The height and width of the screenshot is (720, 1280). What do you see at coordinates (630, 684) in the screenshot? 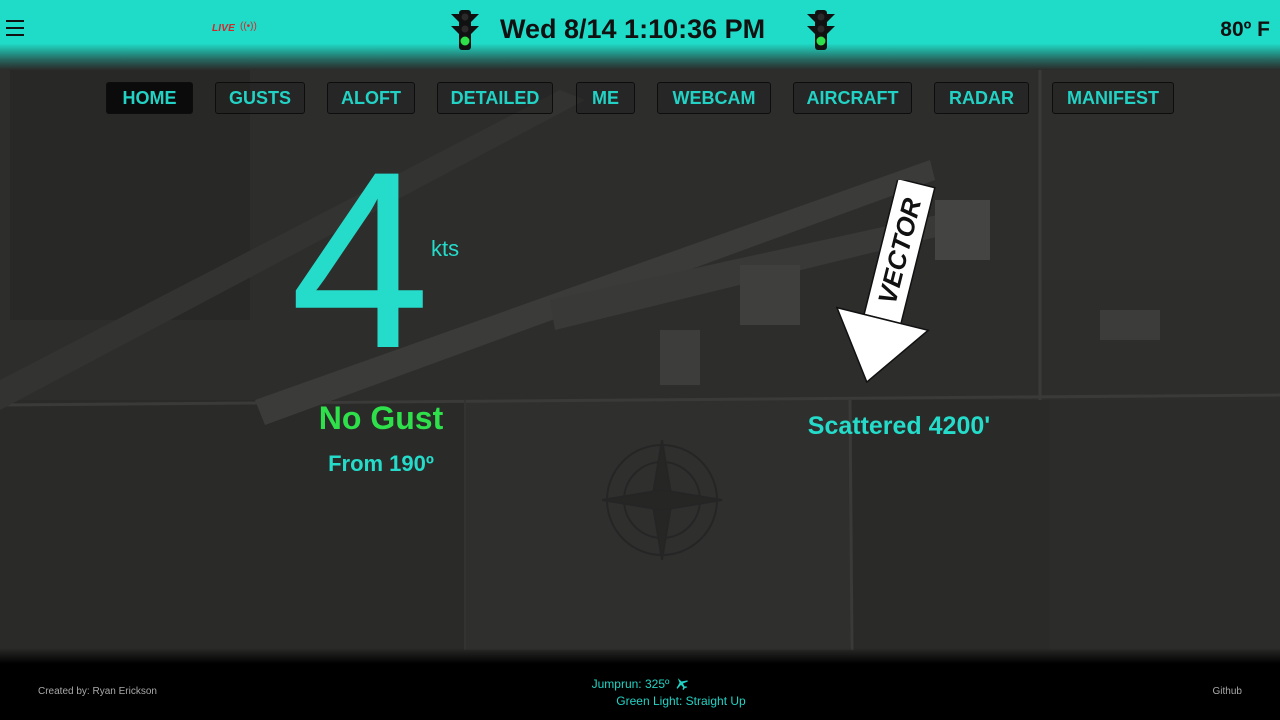
I see `jumprun-text: Jumprun: 325º` at bounding box center [630, 684].